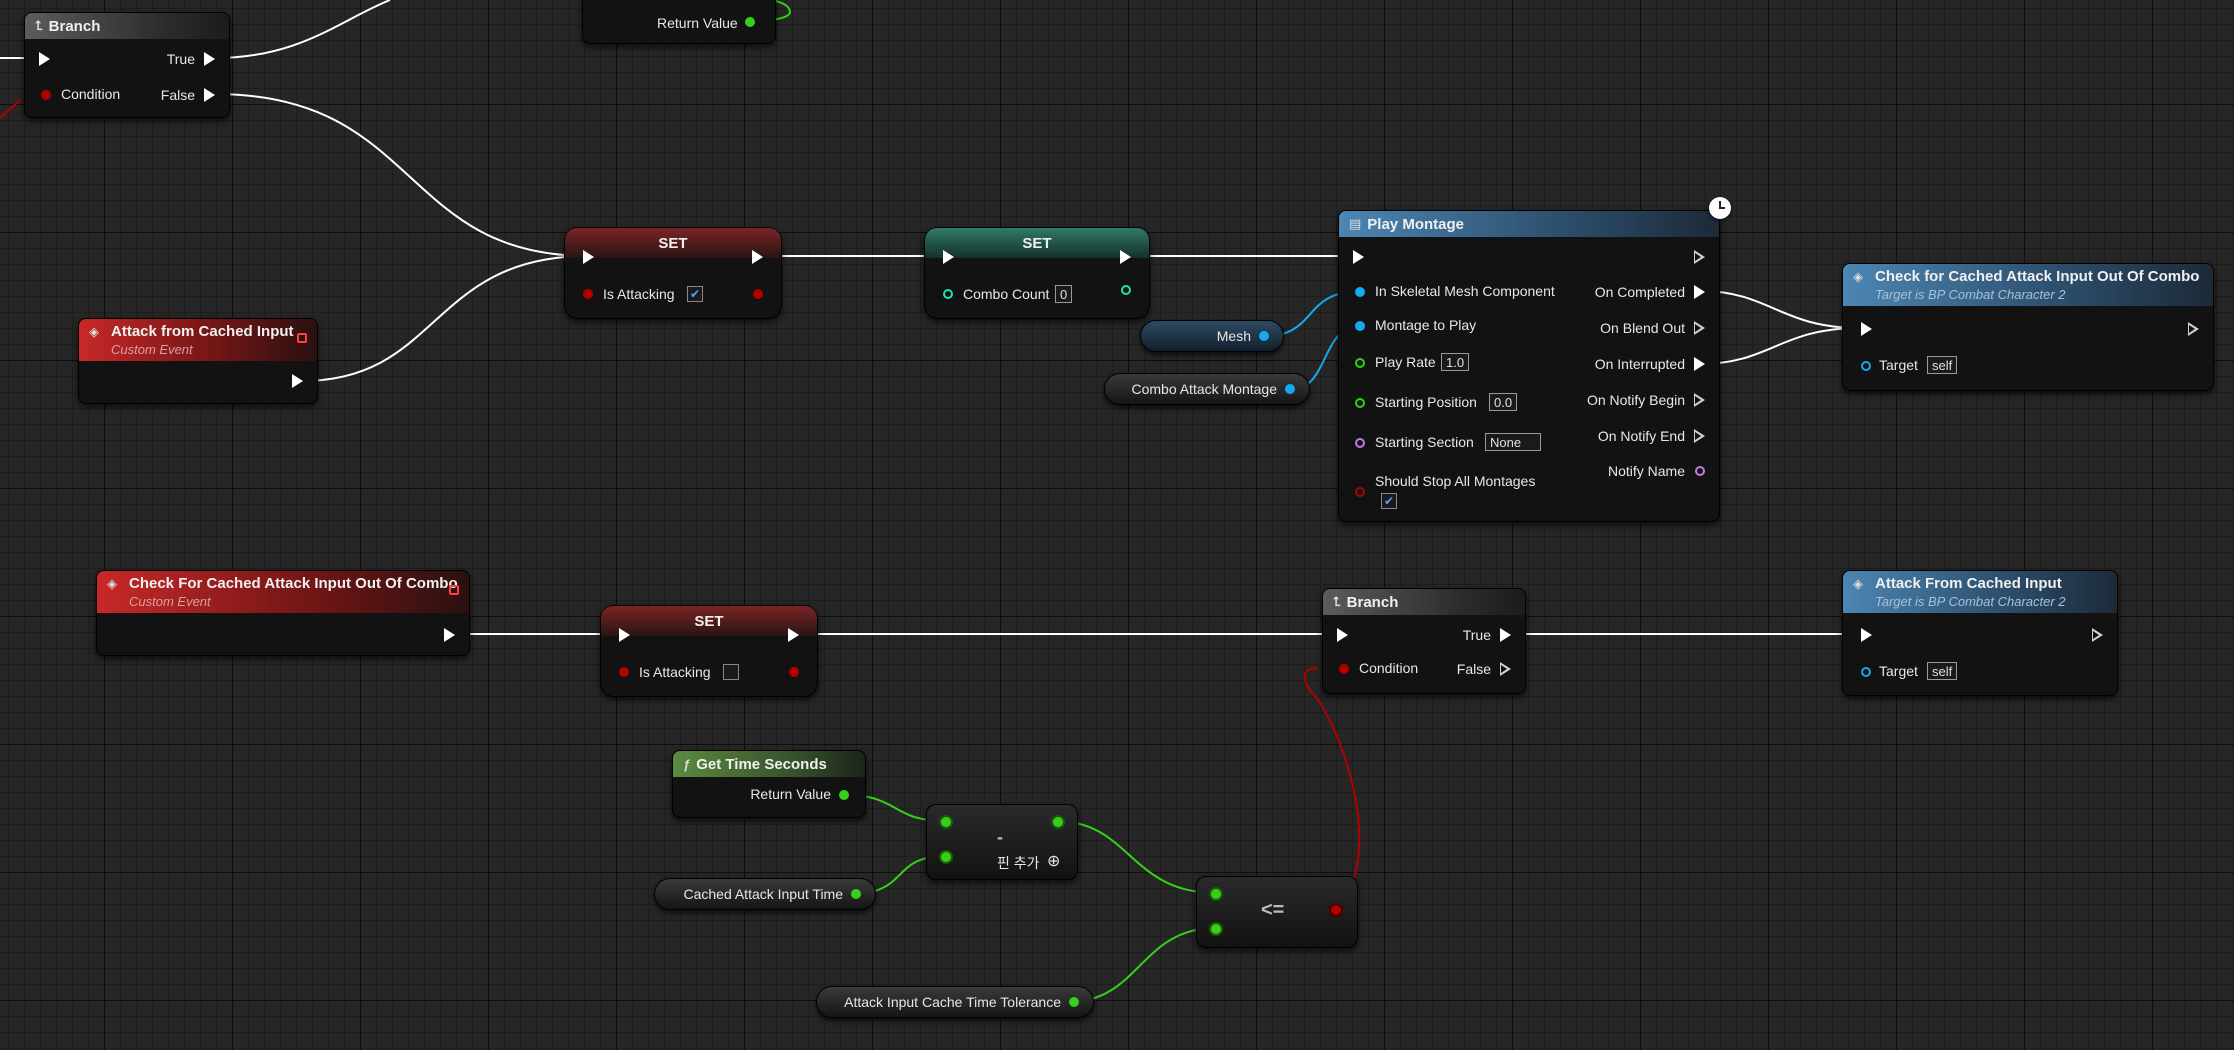  Describe the element at coordinates (1699, 364) in the screenshot. I see `on-interrupted-pin` at that location.